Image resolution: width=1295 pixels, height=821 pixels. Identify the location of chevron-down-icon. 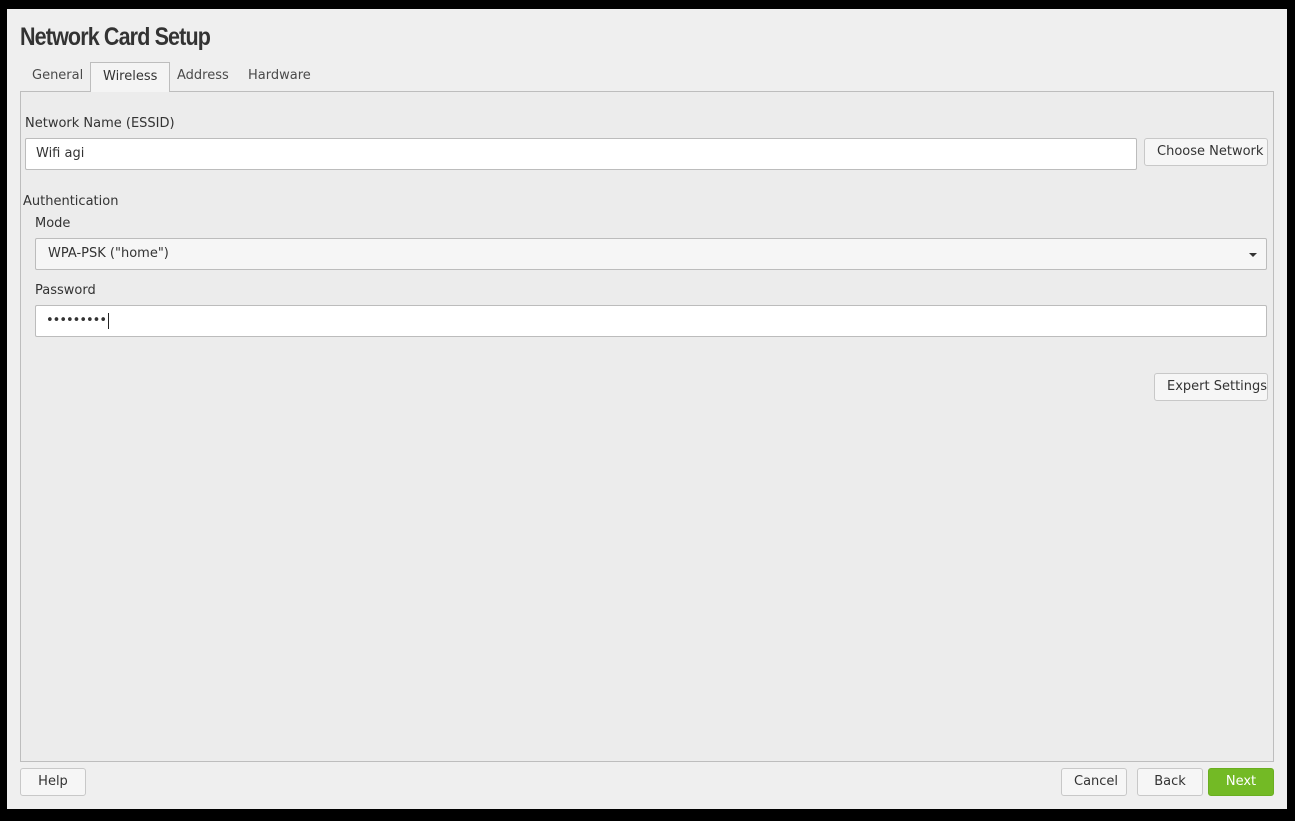
(1253, 255).